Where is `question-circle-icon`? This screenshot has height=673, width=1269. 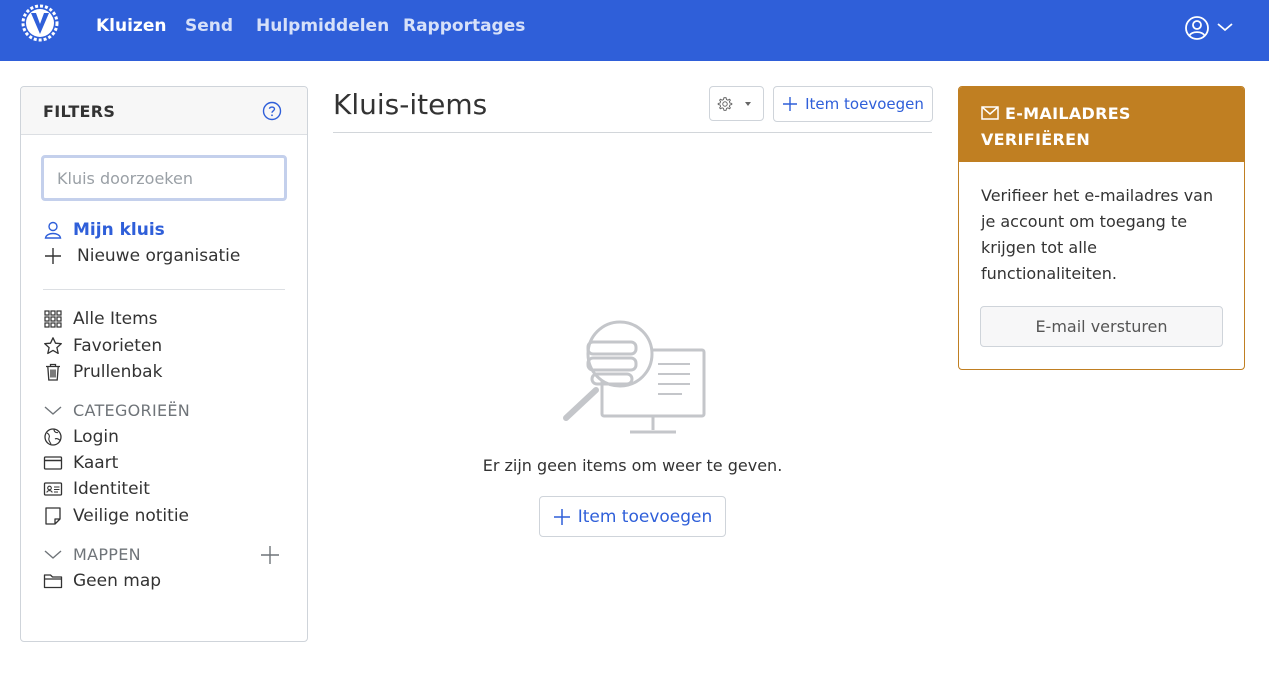
question-circle-icon is located at coordinates (272, 111).